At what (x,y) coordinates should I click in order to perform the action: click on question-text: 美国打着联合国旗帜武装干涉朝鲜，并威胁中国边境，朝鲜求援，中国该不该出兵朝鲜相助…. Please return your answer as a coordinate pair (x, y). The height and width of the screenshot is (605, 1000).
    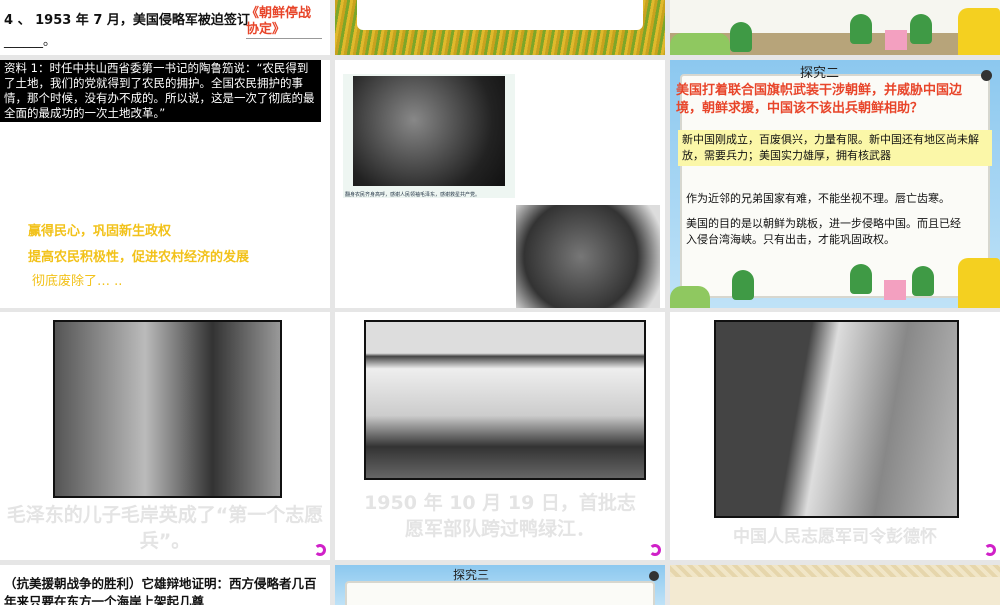
    Looking at the image, I should click on (819, 99).